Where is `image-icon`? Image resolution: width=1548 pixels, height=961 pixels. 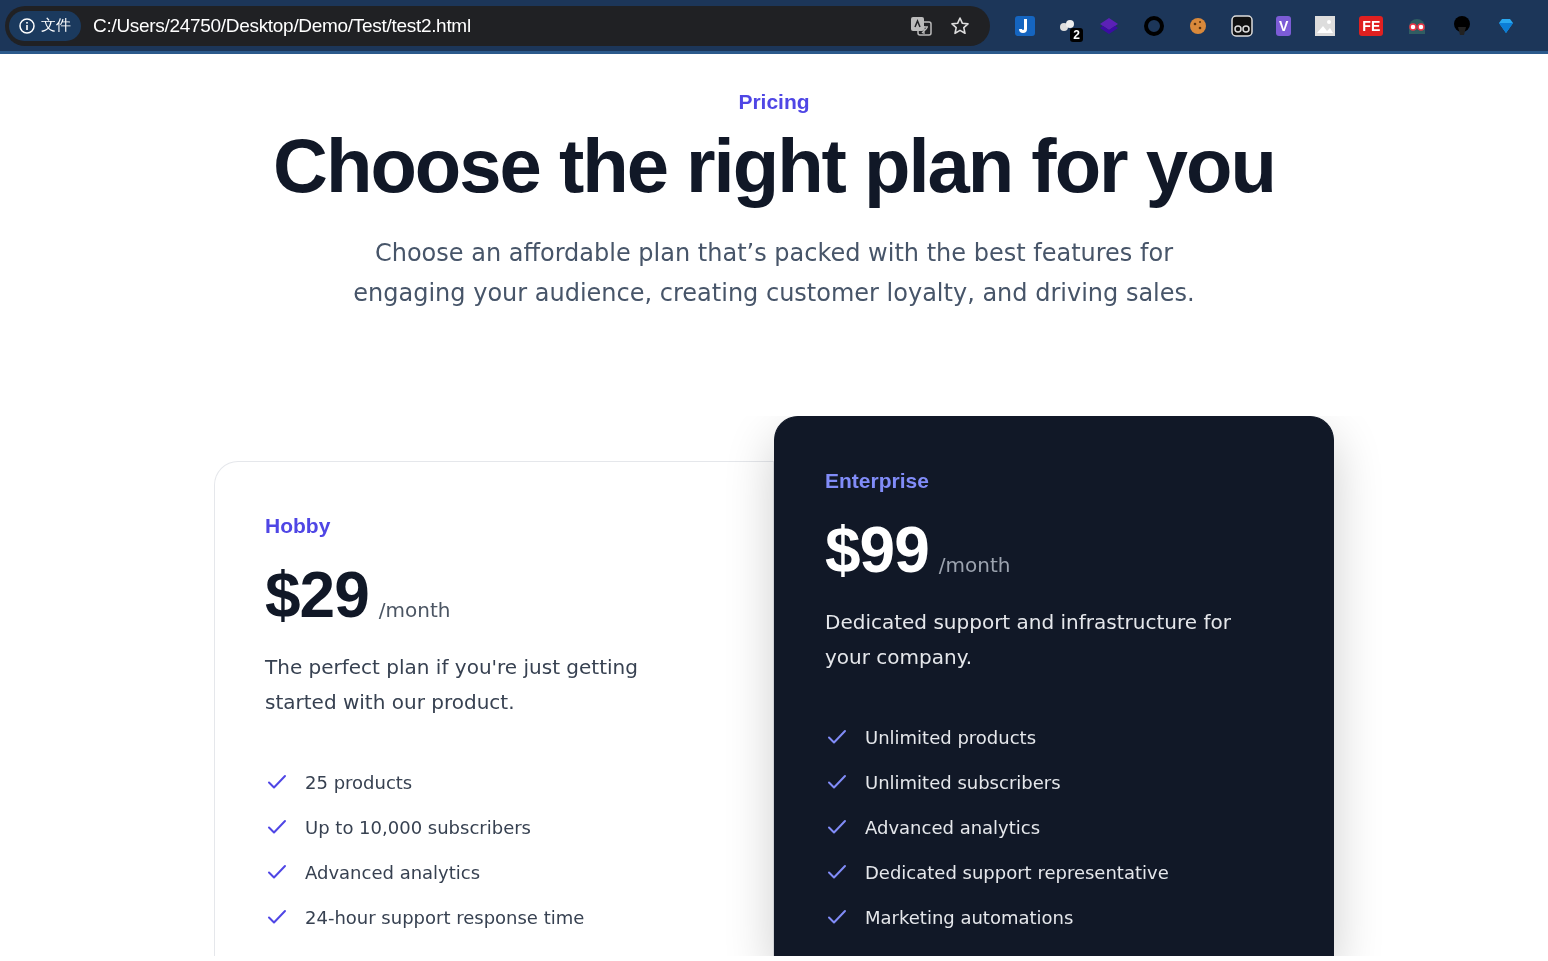 image-icon is located at coordinates (1325, 25).